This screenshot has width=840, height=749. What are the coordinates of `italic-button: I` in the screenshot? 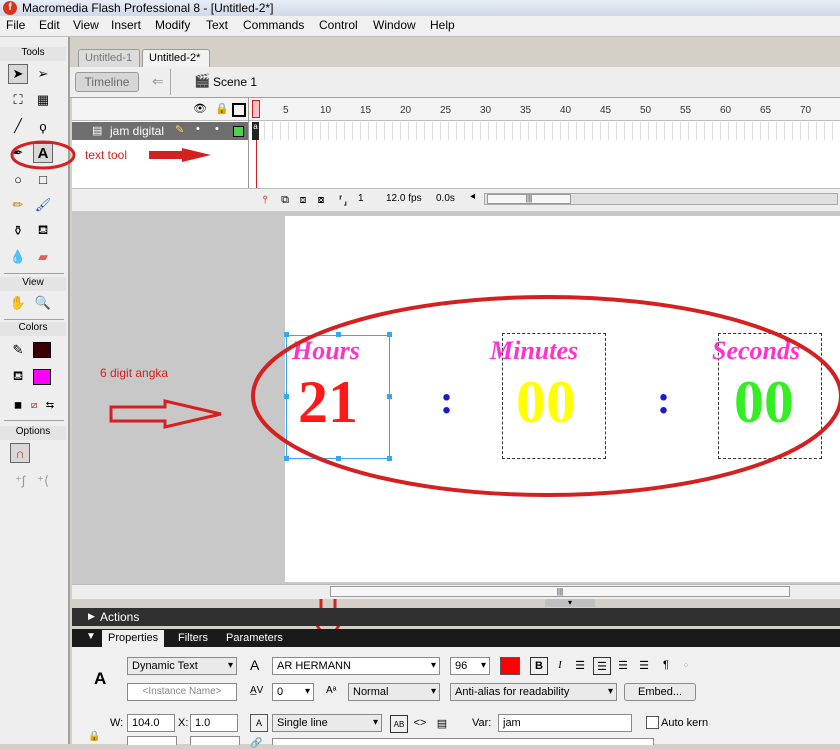 It's located at (560, 665).